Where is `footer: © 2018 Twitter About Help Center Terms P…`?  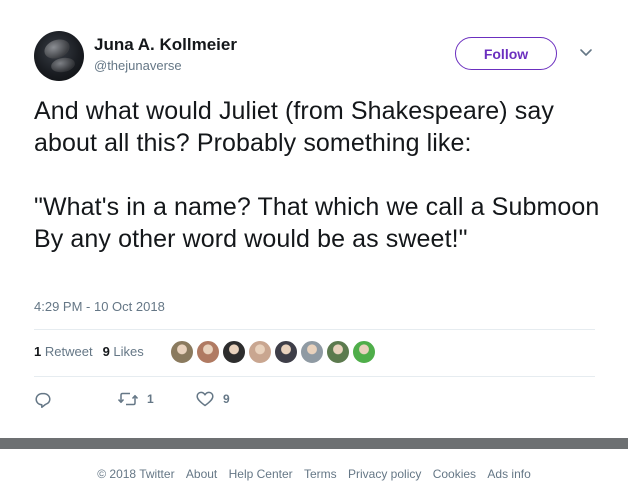
footer: © 2018 Twitter About Help Center Terms P… is located at coordinates (314, 474).